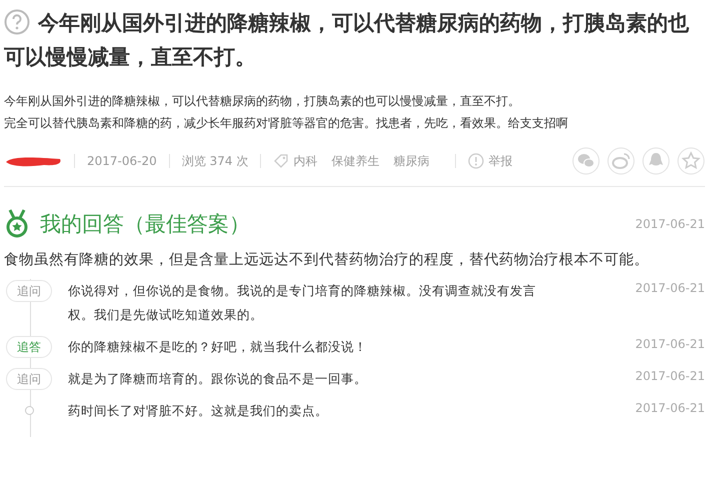 Image resolution: width=727 pixels, height=483 pixels. I want to click on answer-date: 2017-06-21, so click(670, 224).